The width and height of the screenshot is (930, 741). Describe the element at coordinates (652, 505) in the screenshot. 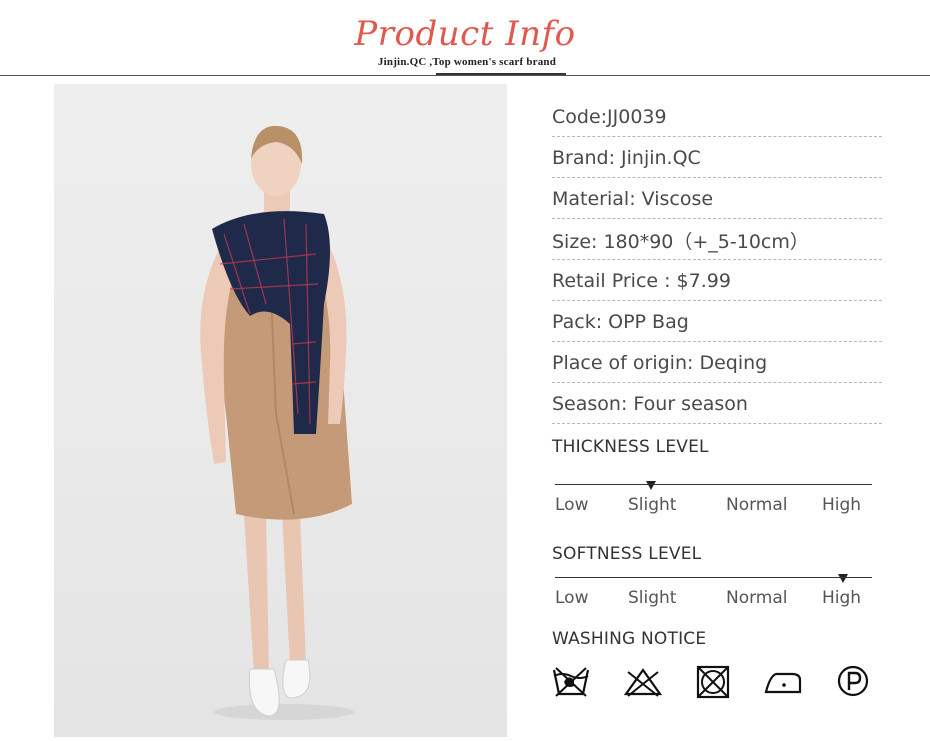

I see `thickness-label-slight: Slight` at that location.